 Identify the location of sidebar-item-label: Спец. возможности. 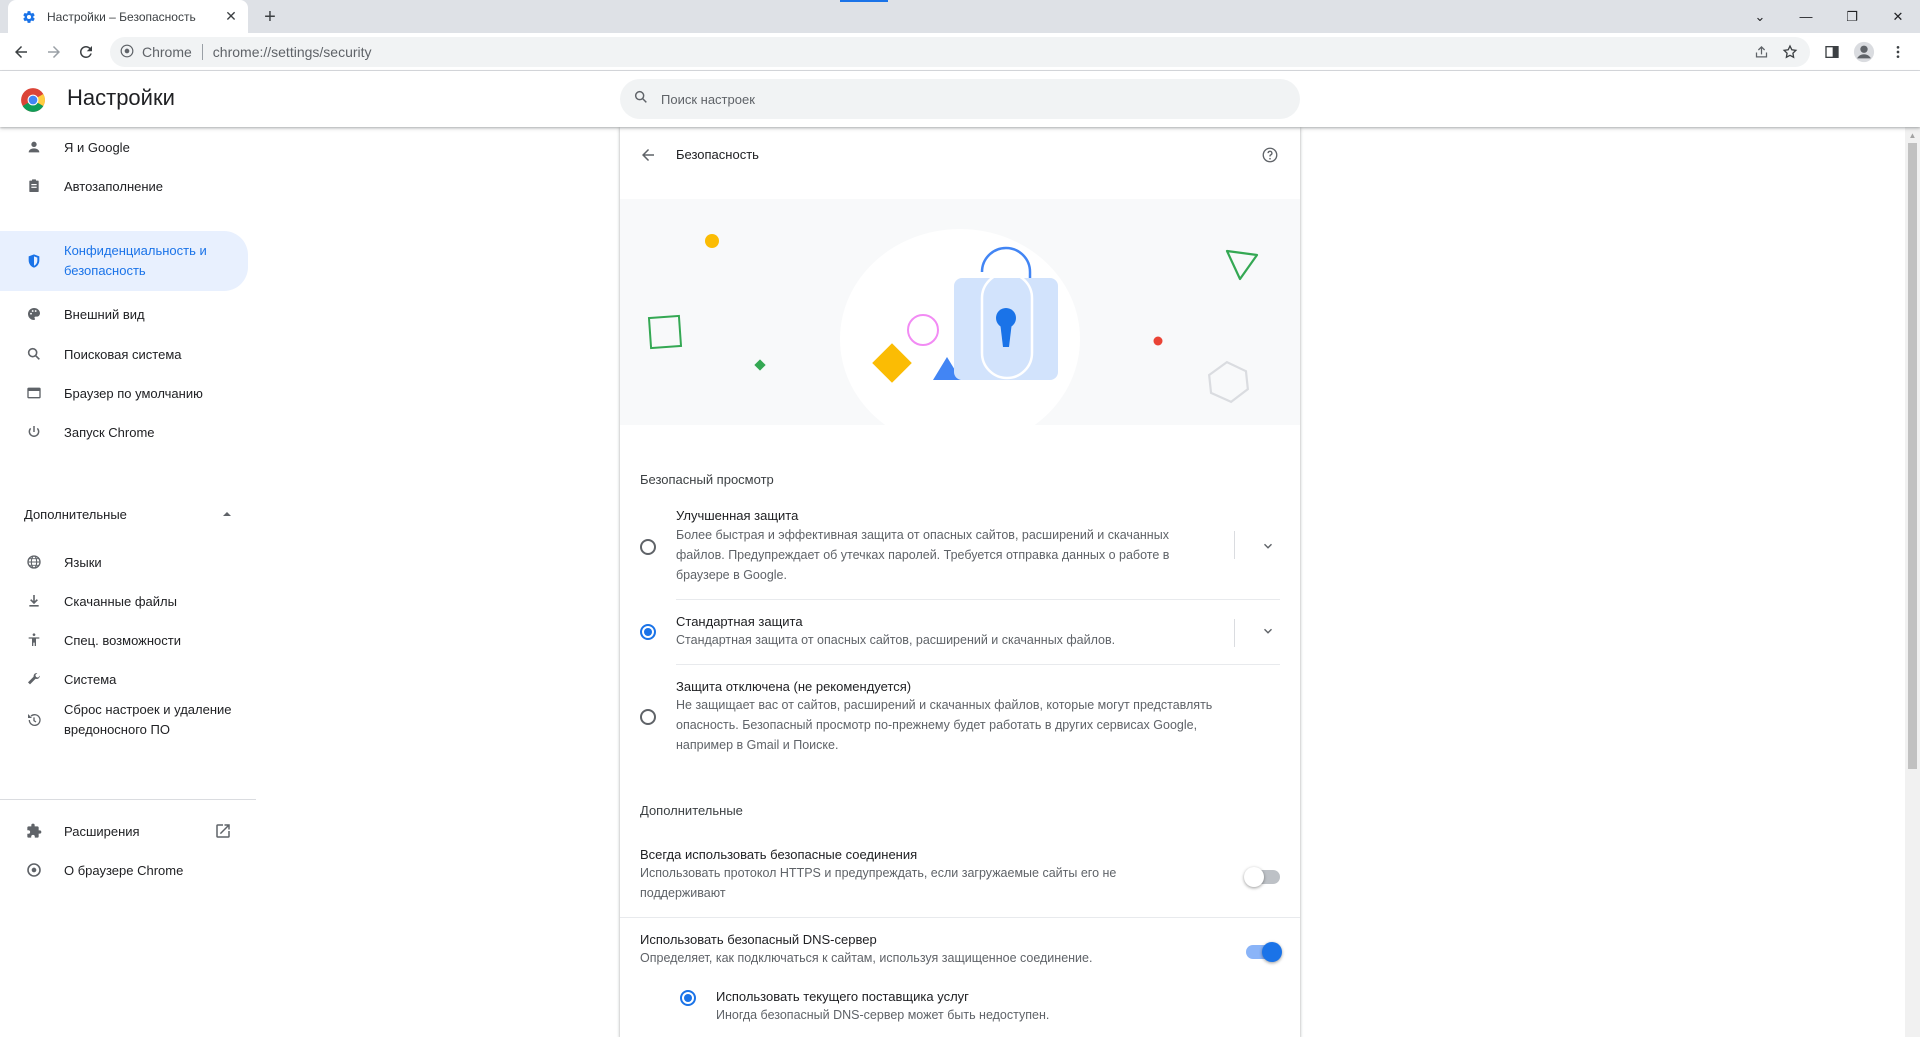
(122, 640).